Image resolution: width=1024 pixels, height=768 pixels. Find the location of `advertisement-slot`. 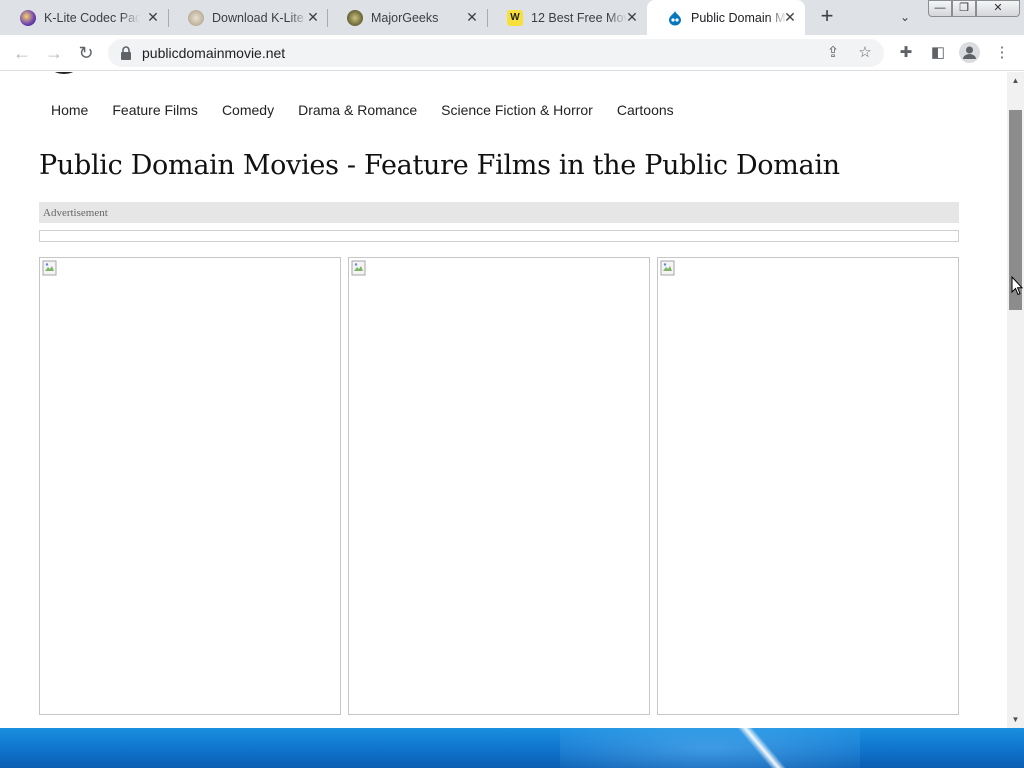

advertisement-slot is located at coordinates (499, 236).